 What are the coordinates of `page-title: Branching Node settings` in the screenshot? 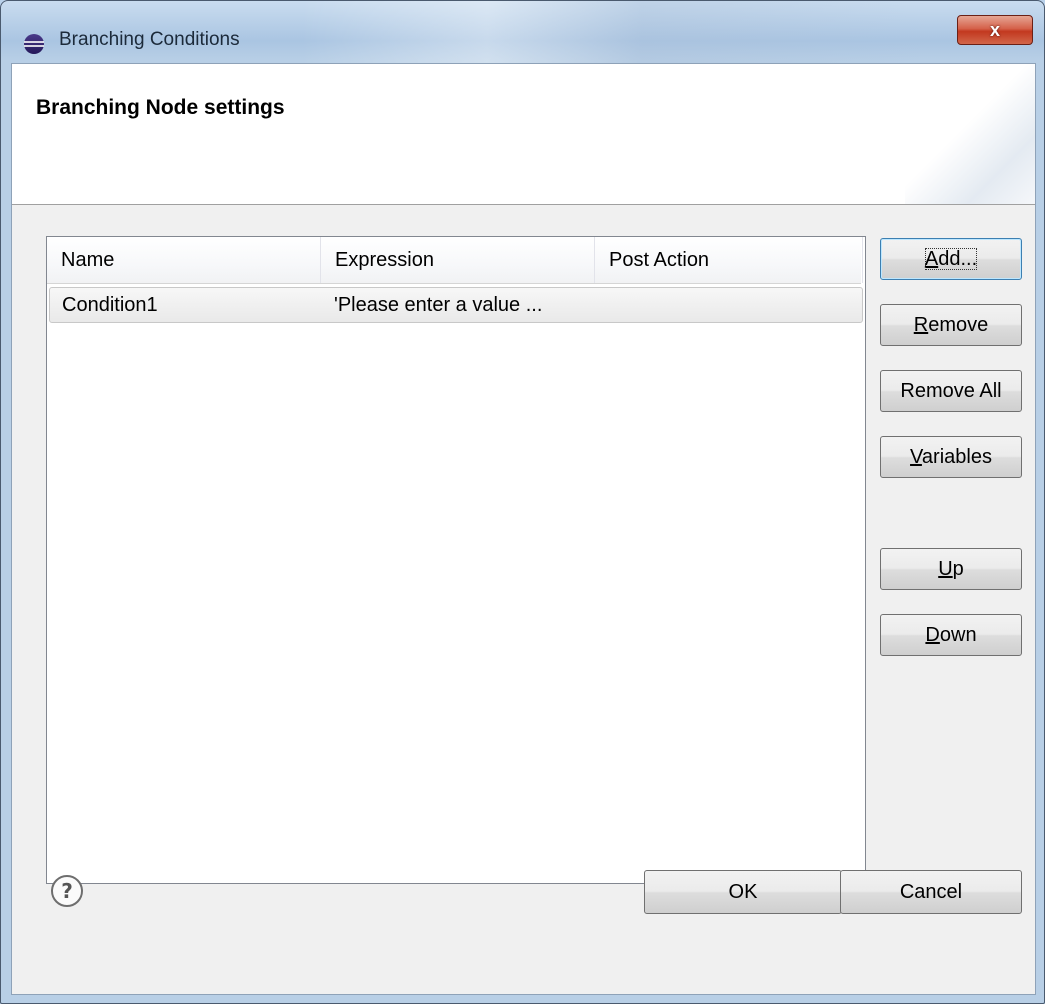 It's located at (160, 107).